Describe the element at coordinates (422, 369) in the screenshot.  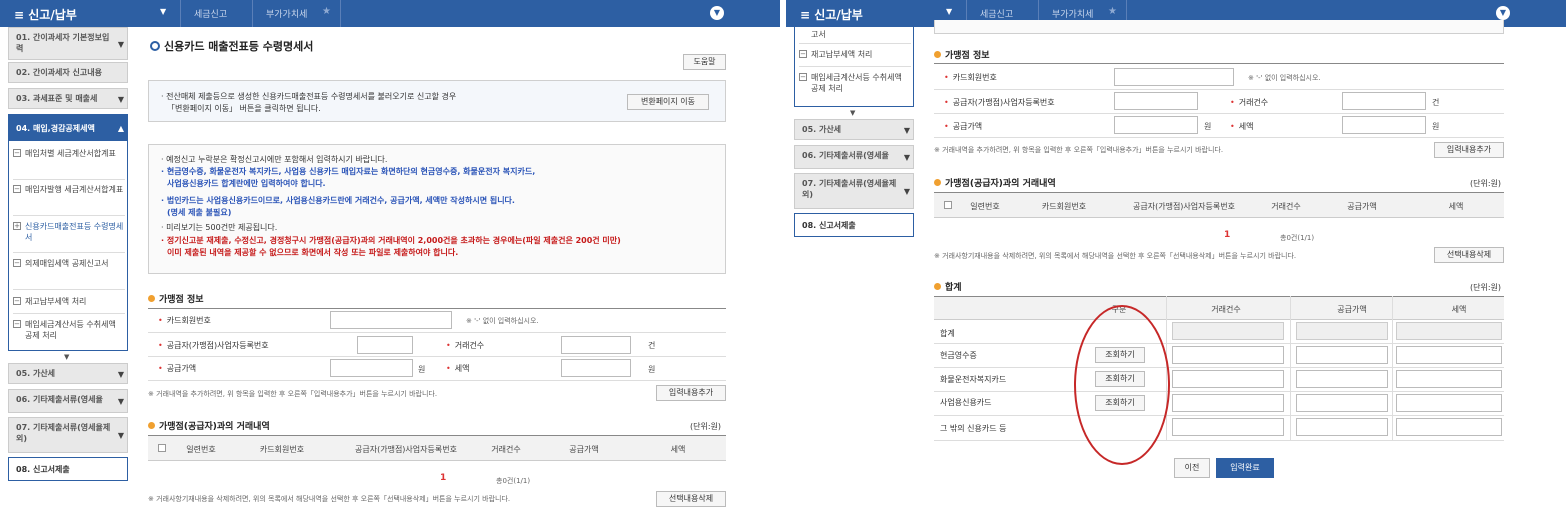
I see `supply-suffix: 원` at that location.